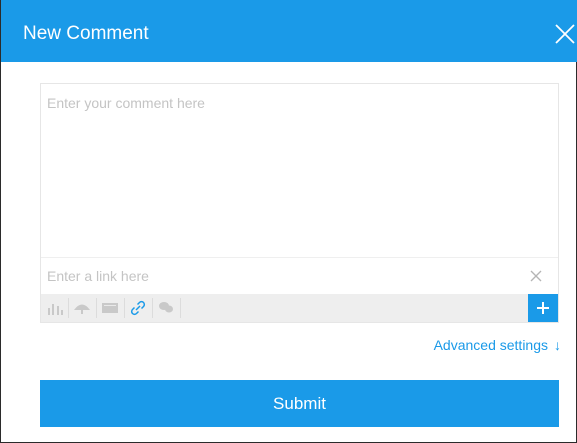  Describe the element at coordinates (110, 308) in the screenshot. I see `storyboard-icon` at that location.